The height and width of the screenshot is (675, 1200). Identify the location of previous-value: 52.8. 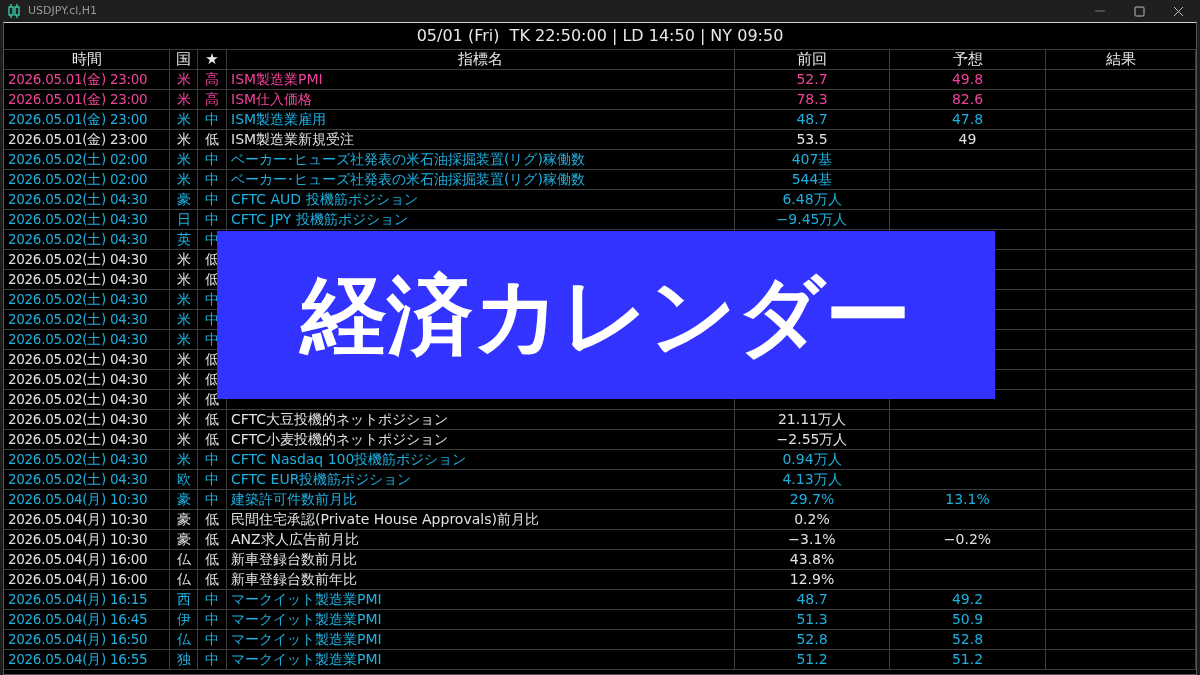
(812, 639).